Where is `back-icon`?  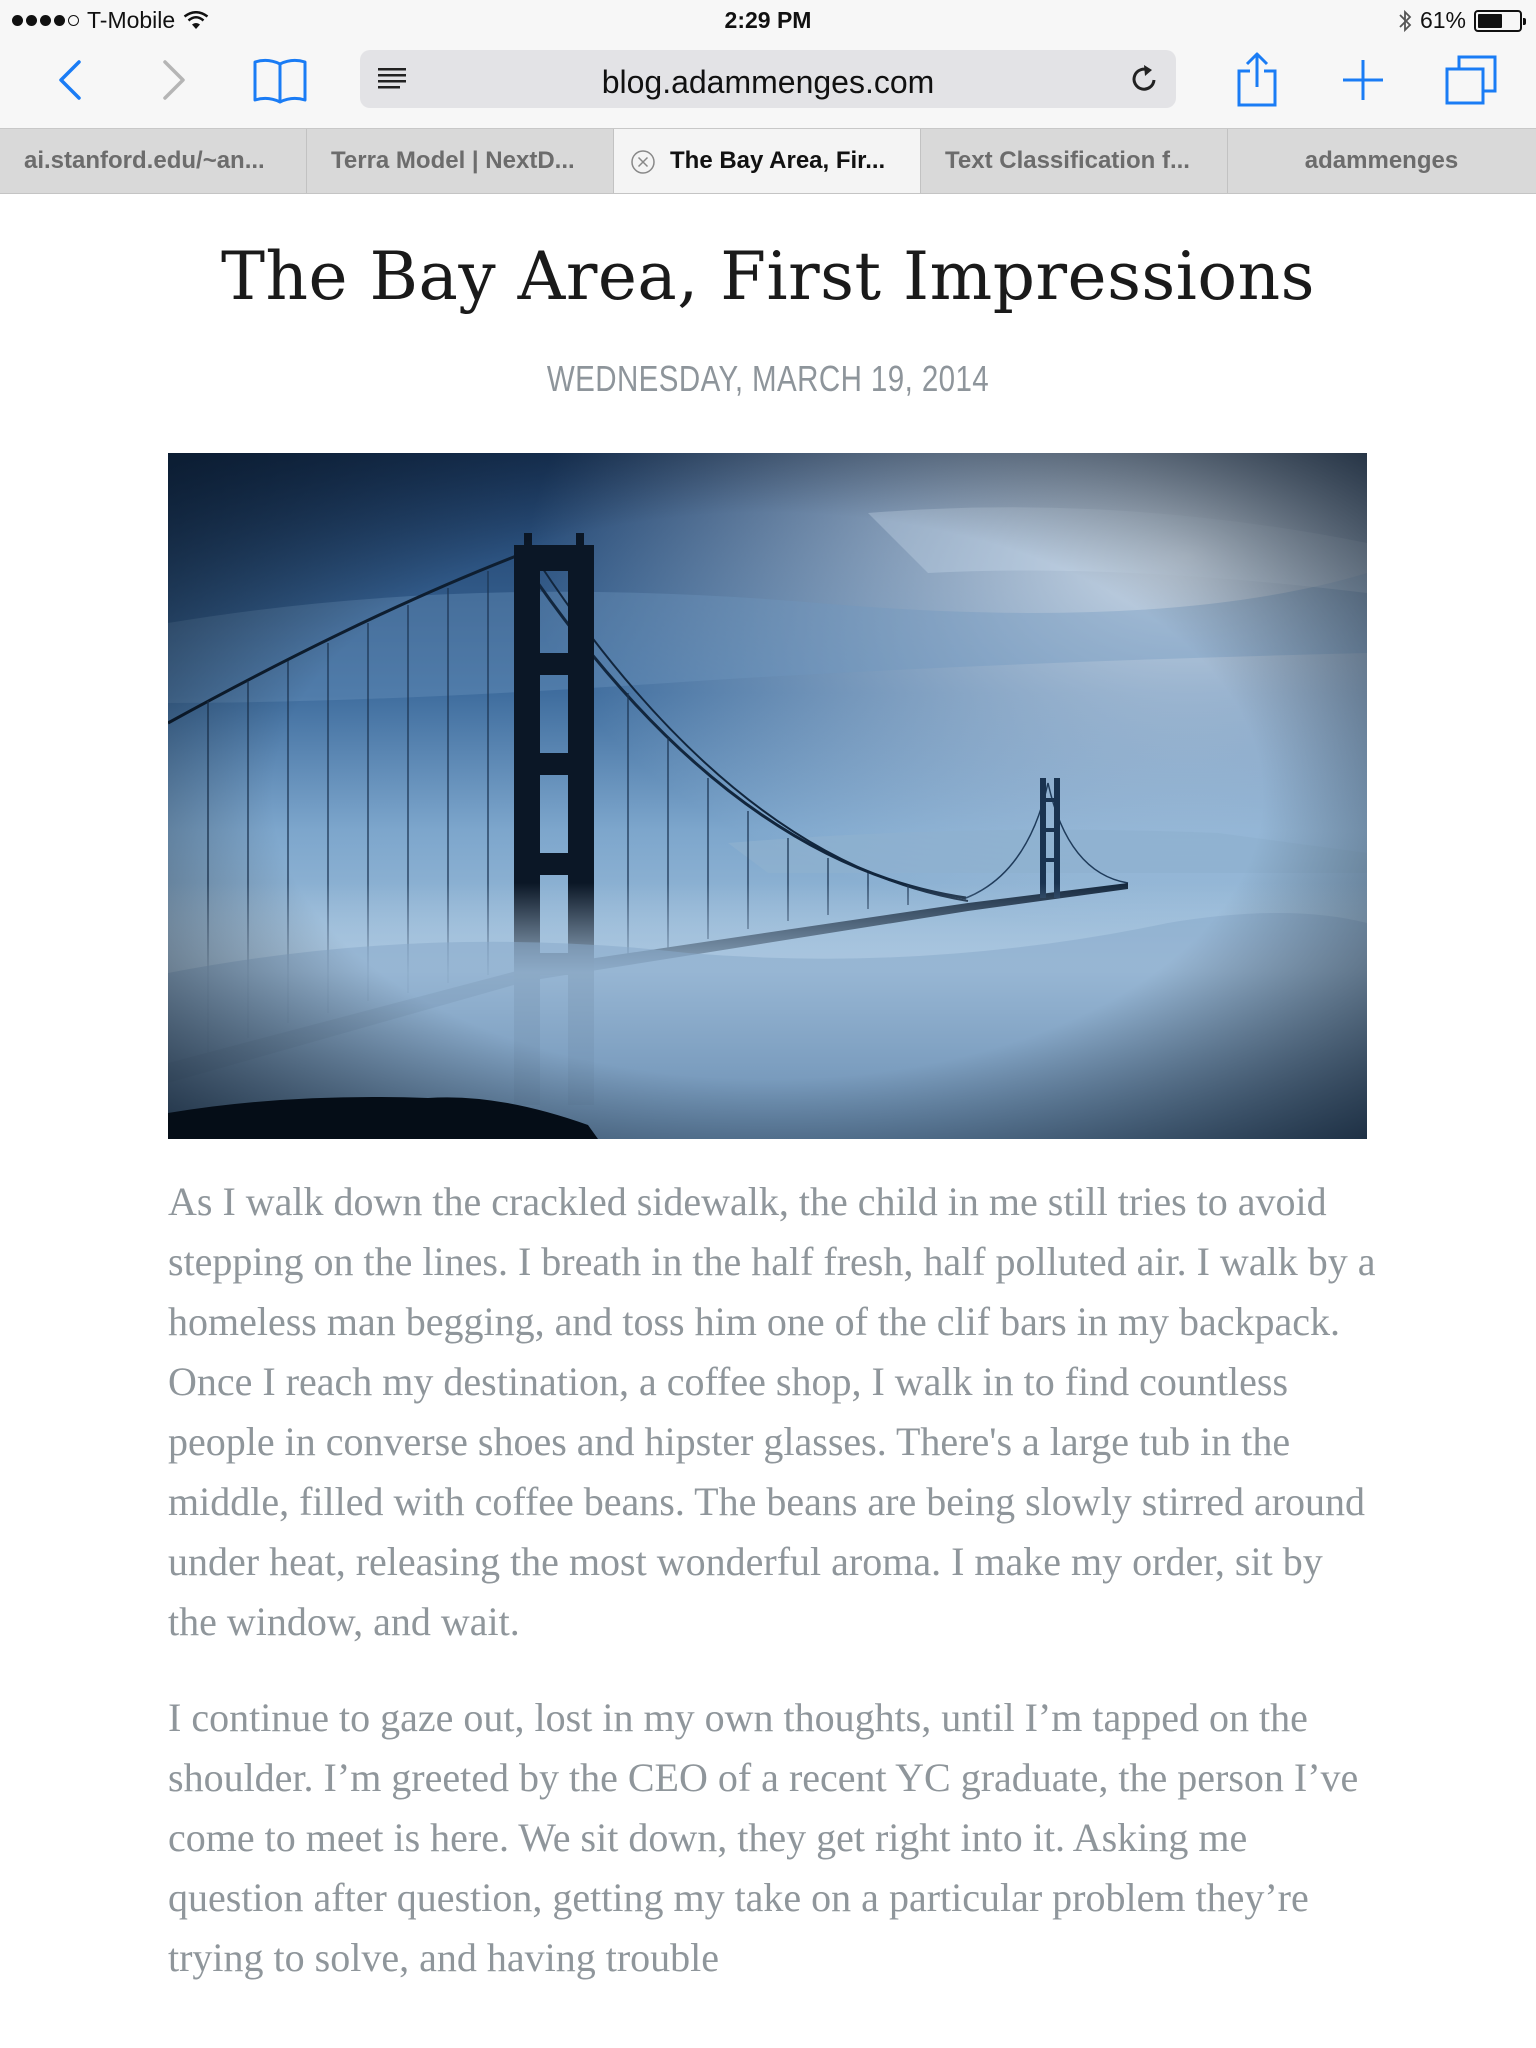 back-icon is located at coordinates (70, 80).